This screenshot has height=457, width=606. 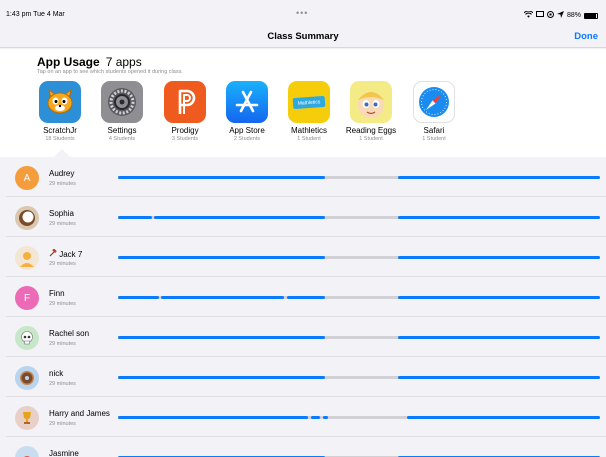 I want to click on app-store-icon, so click(x=247, y=102).